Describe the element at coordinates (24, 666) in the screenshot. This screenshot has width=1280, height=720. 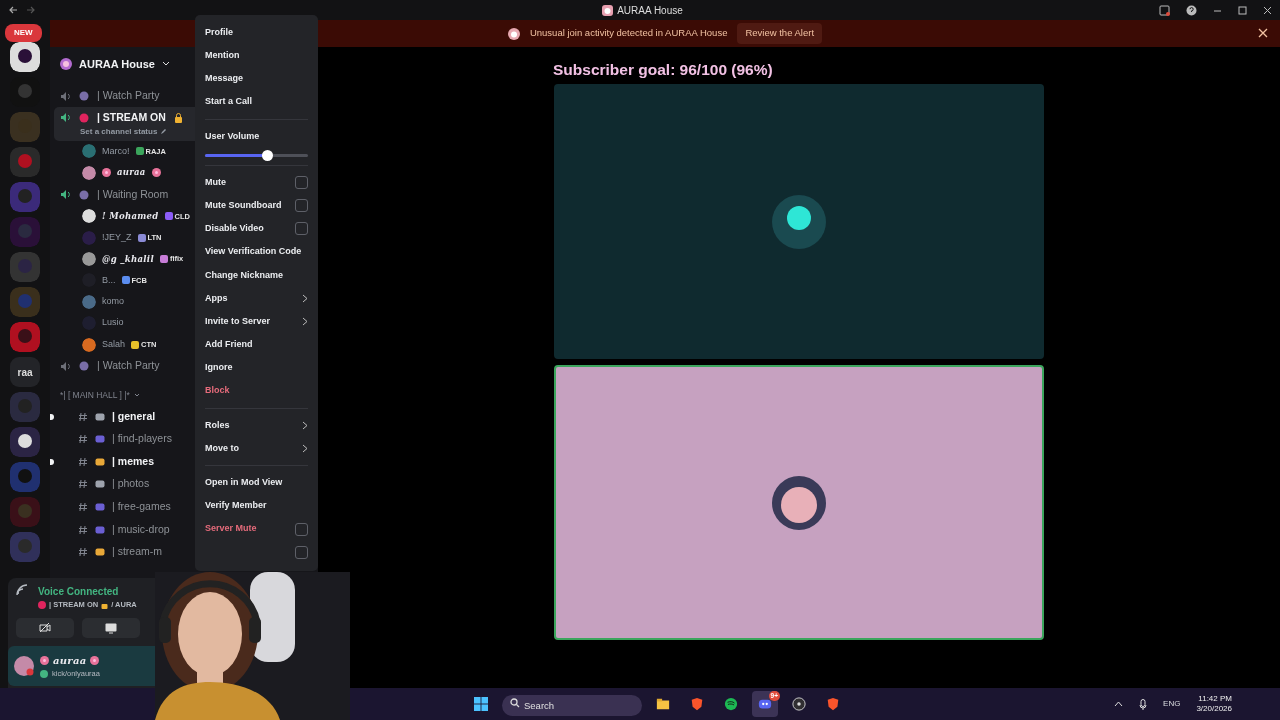
I see `user-avatar` at that location.